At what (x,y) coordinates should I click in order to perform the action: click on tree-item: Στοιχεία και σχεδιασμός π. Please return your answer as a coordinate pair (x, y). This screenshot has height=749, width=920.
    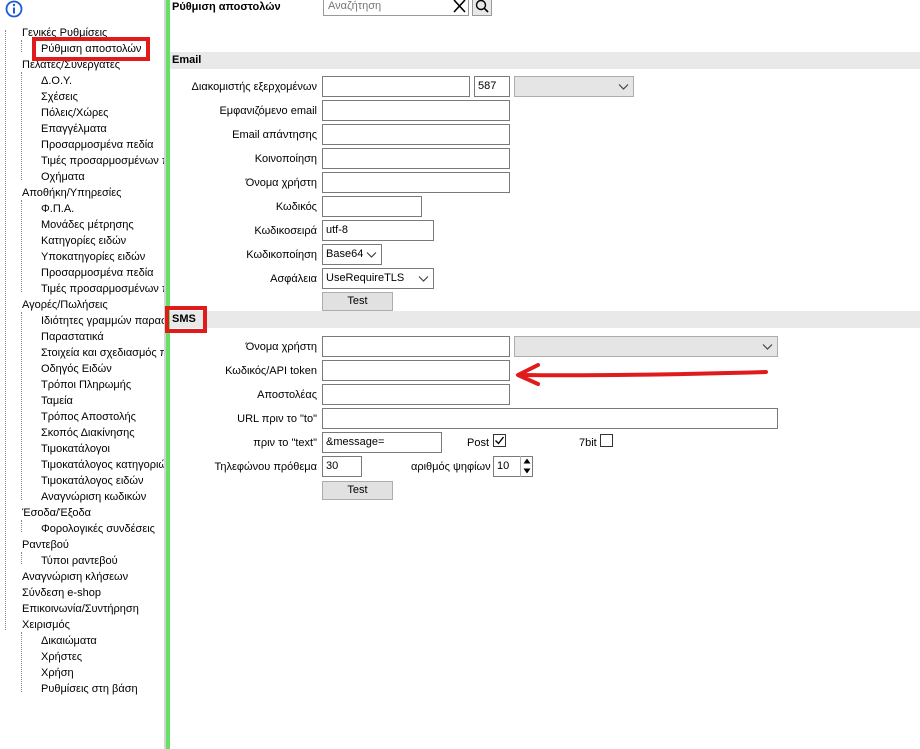
    Looking at the image, I should click on (103, 353).